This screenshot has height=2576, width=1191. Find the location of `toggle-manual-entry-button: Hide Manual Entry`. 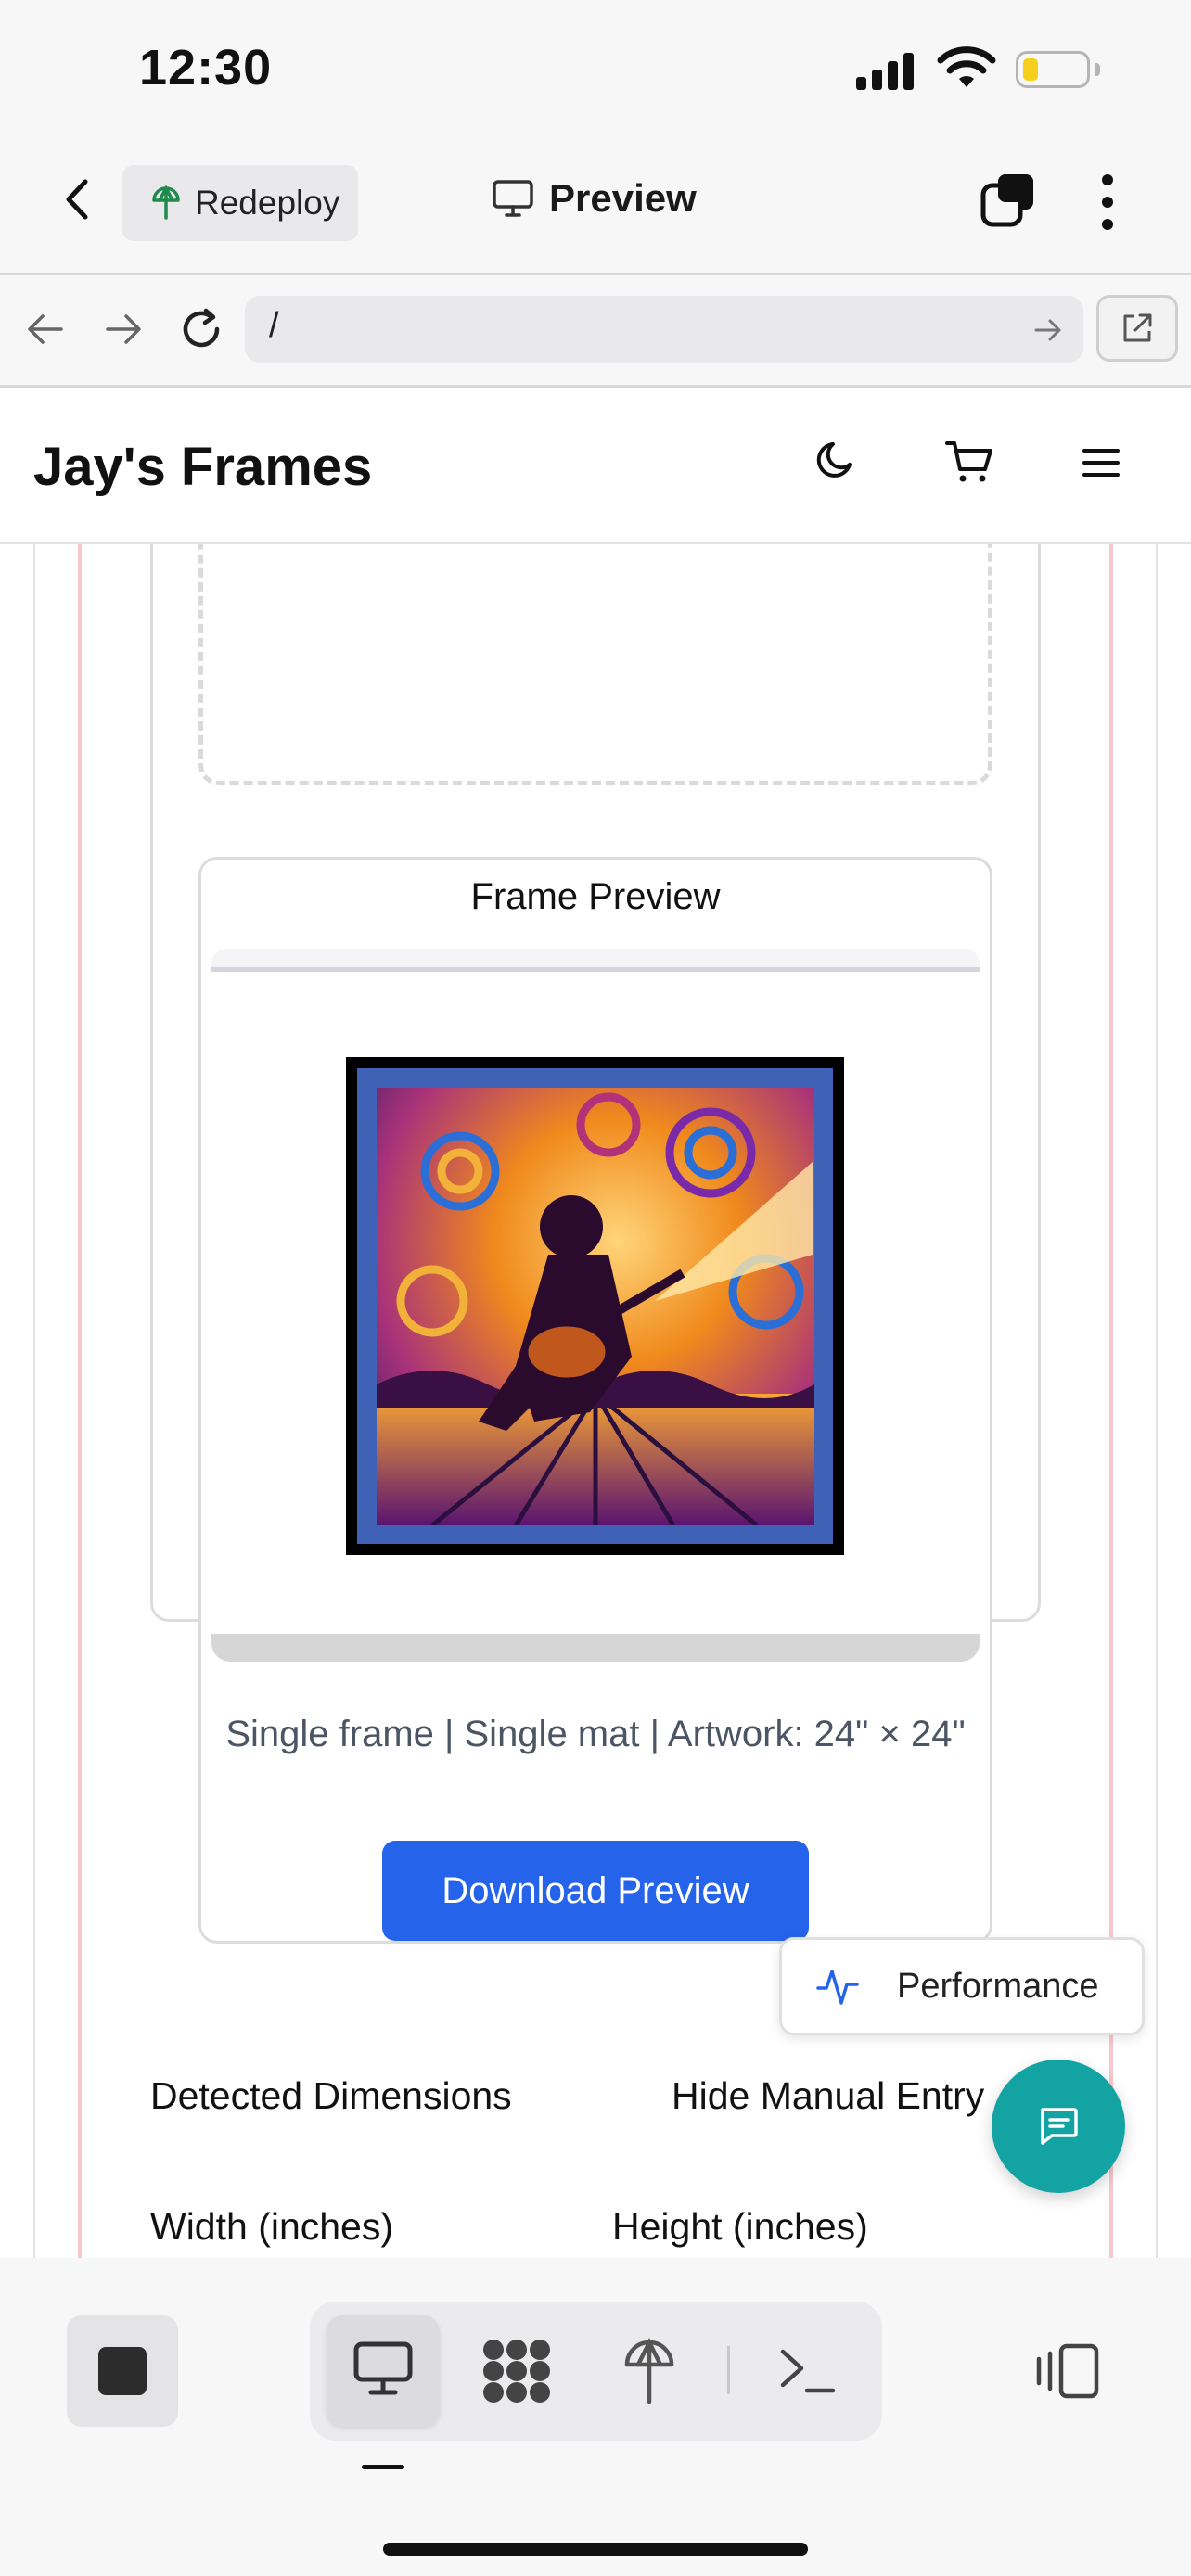

toggle-manual-entry-button: Hide Manual Entry is located at coordinates (828, 2096).